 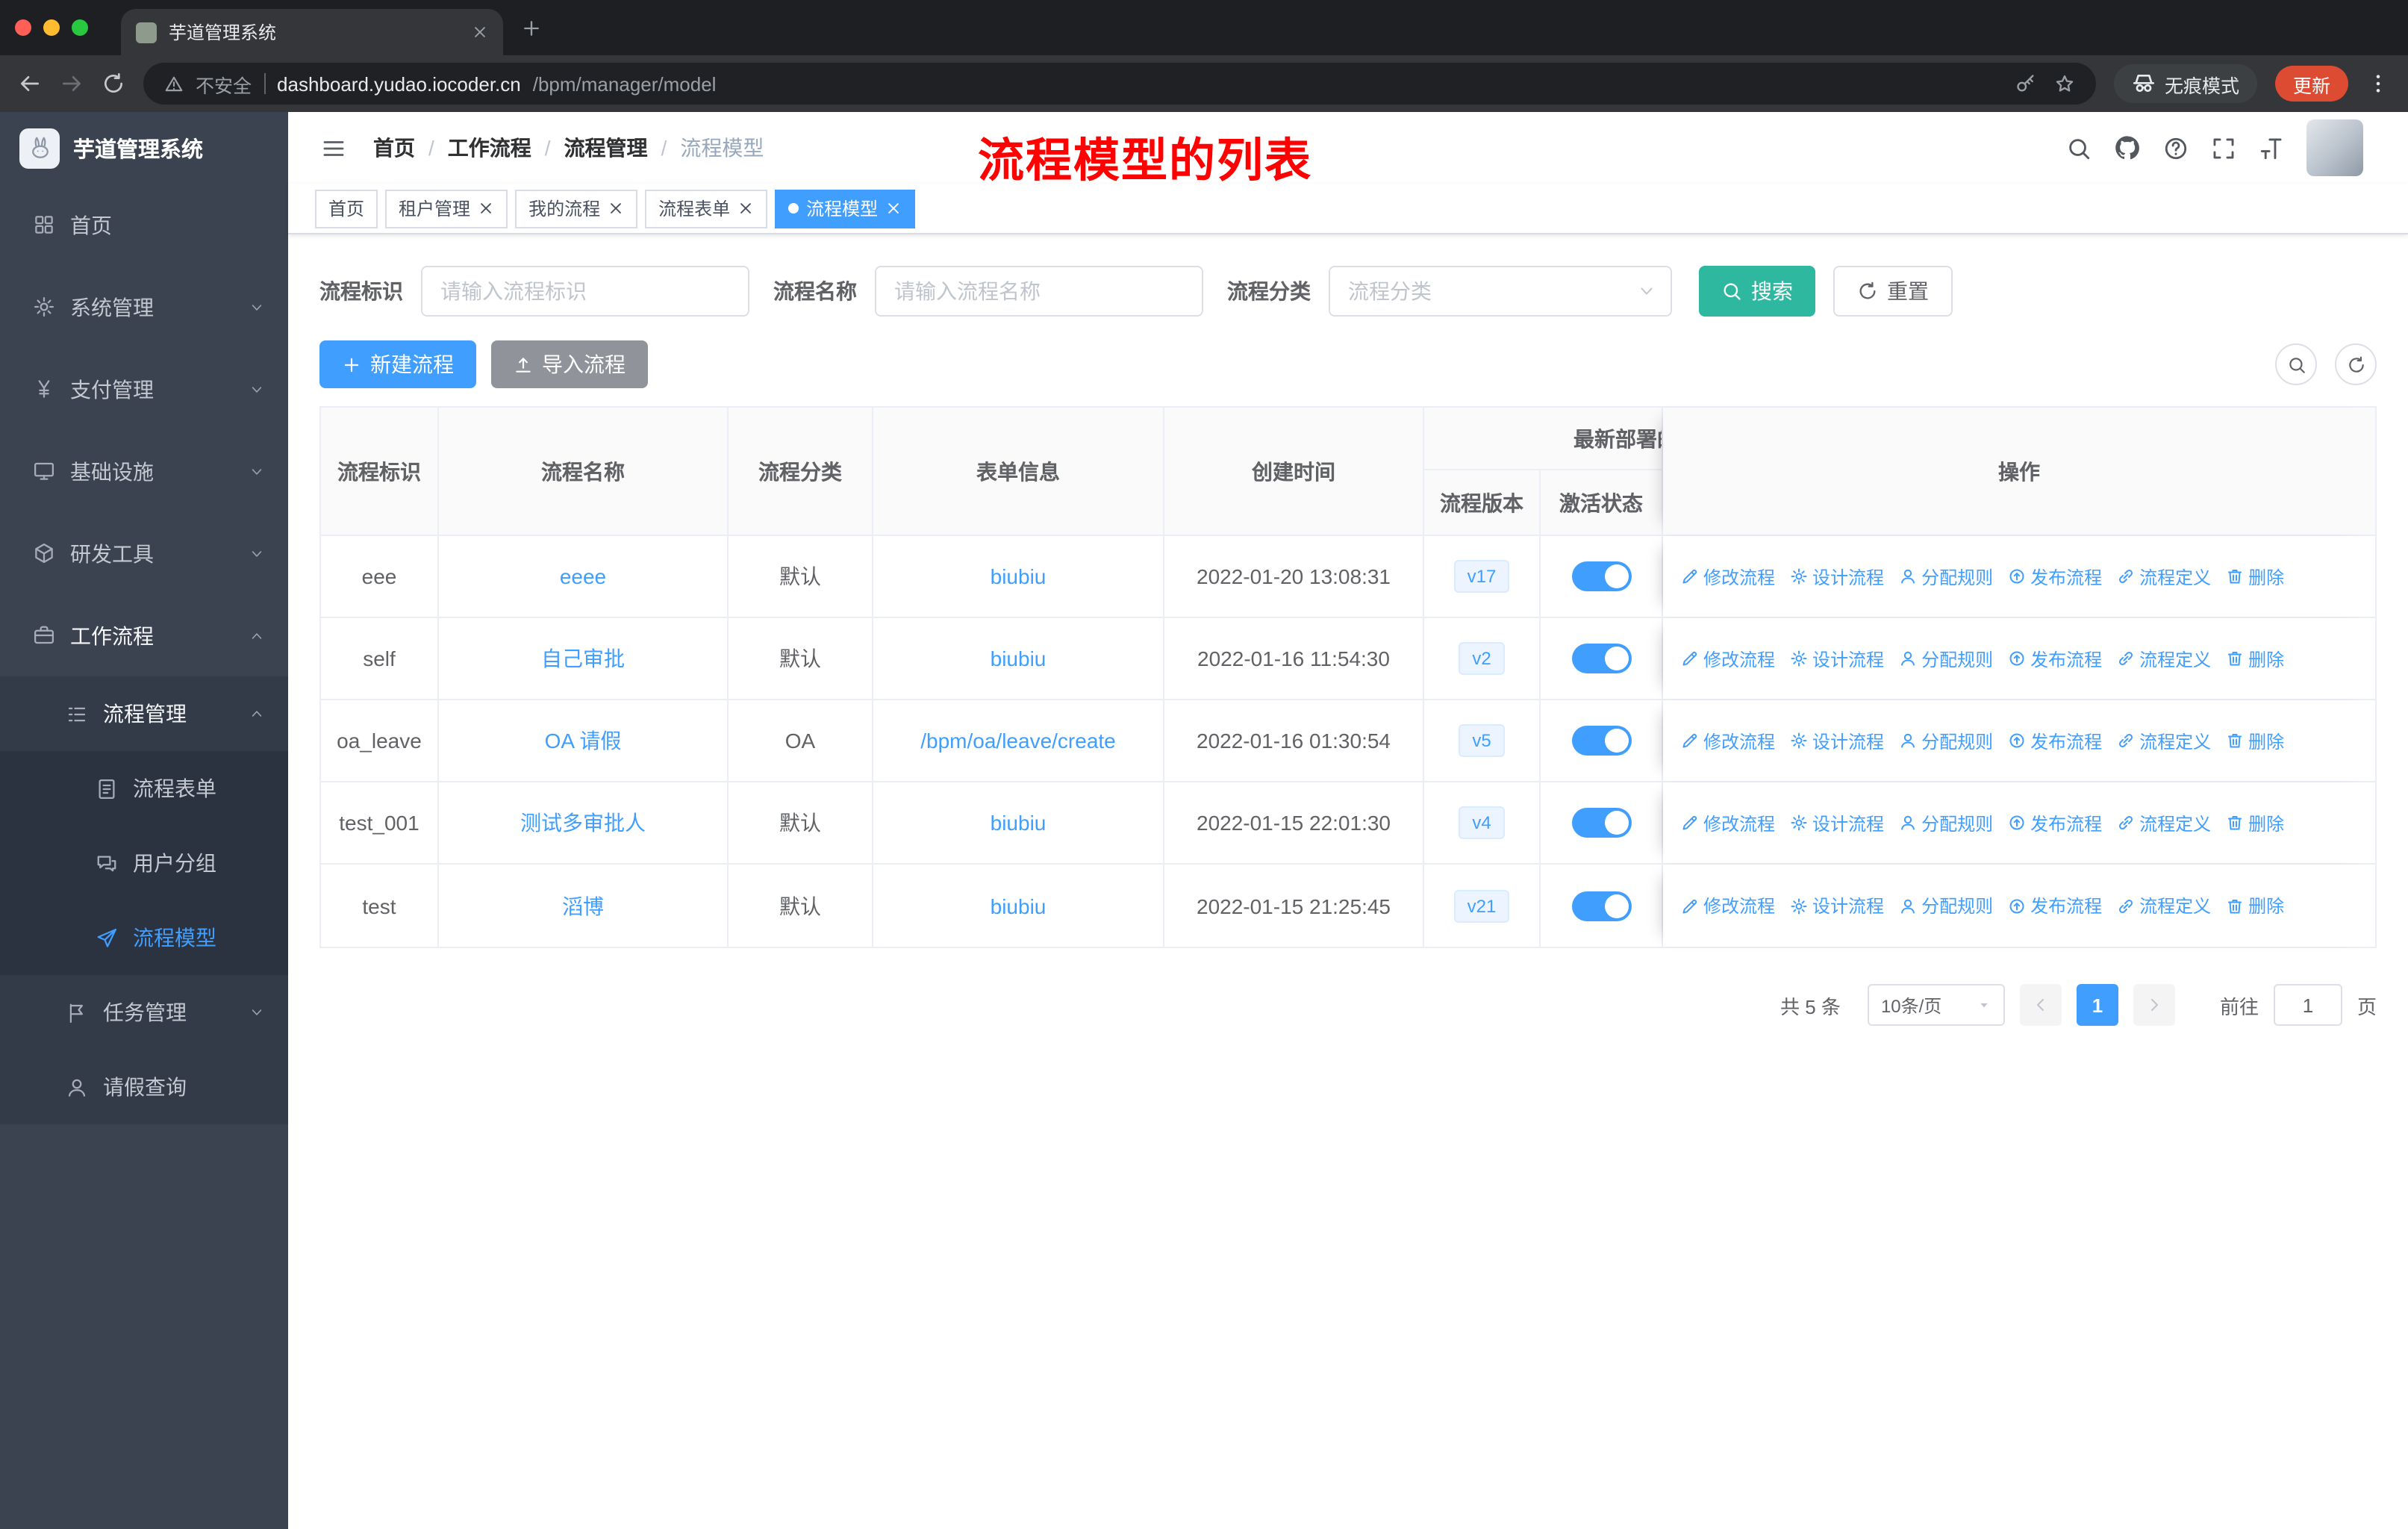 I want to click on reload-icon, so click(x=113, y=84).